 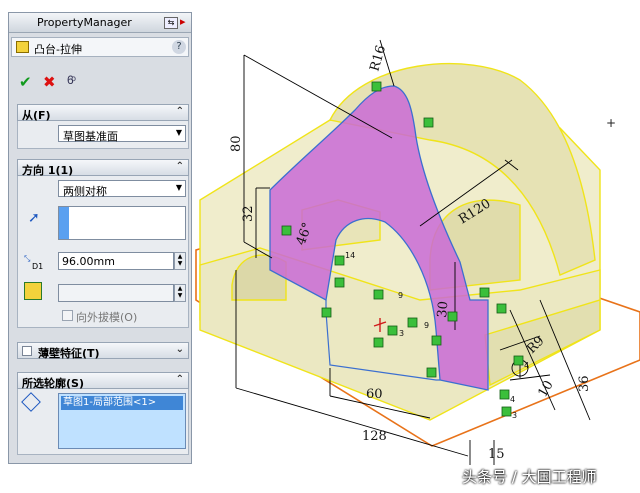 What do you see at coordinates (34, 218) in the screenshot?
I see `direction-arrow-icon: ➚` at bounding box center [34, 218].